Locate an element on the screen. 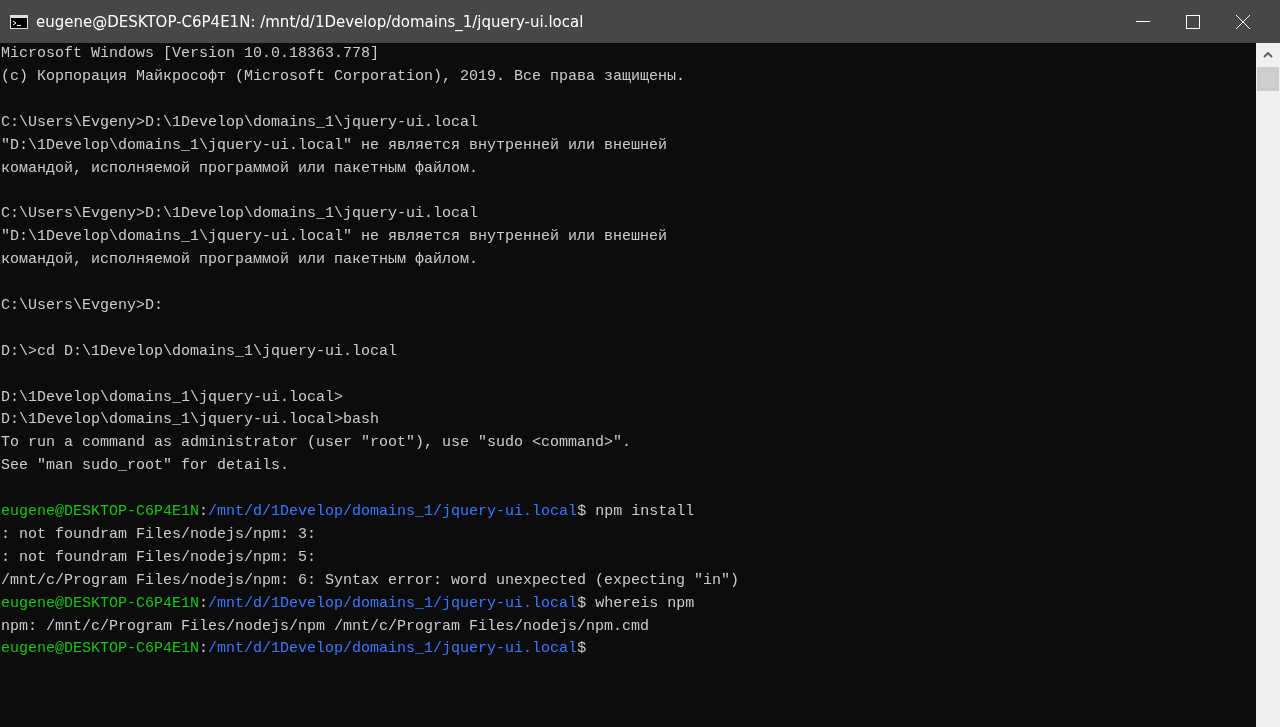 The width and height of the screenshot is (1280, 727). scrollbar-thumb is located at coordinates (1268, 79).